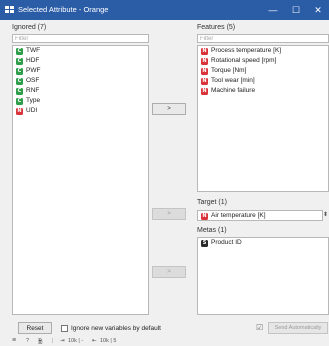 Image resolution: width=329 pixels, height=346 pixels. I want to click on list-item: C HDF, so click(80, 61).